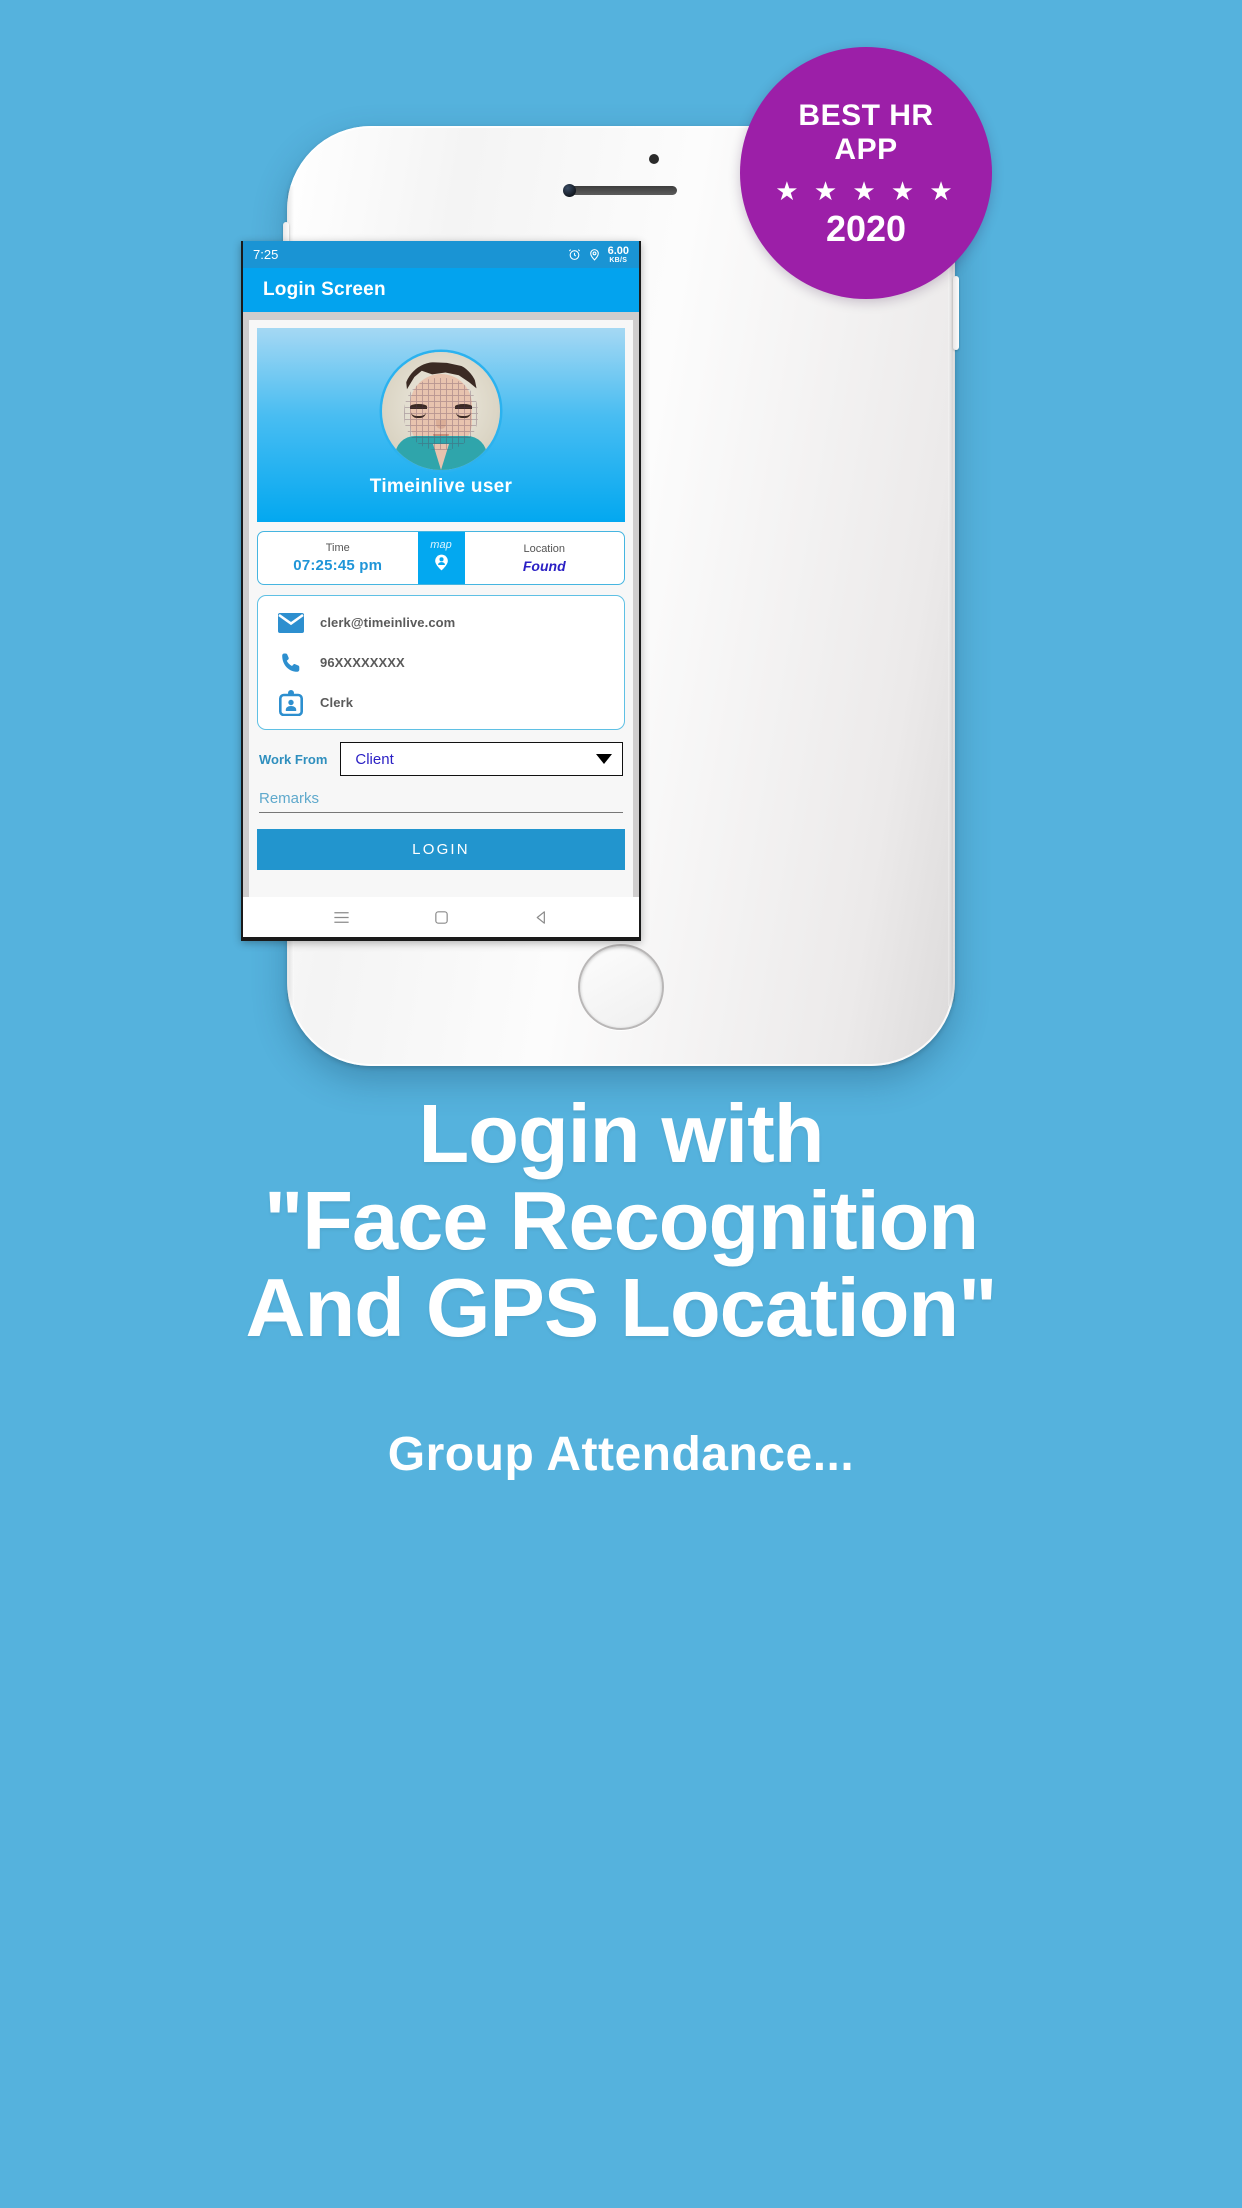 Image resolution: width=1242 pixels, height=2208 pixels. What do you see at coordinates (866, 149) in the screenshot?
I see `badge-line2: APP` at bounding box center [866, 149].